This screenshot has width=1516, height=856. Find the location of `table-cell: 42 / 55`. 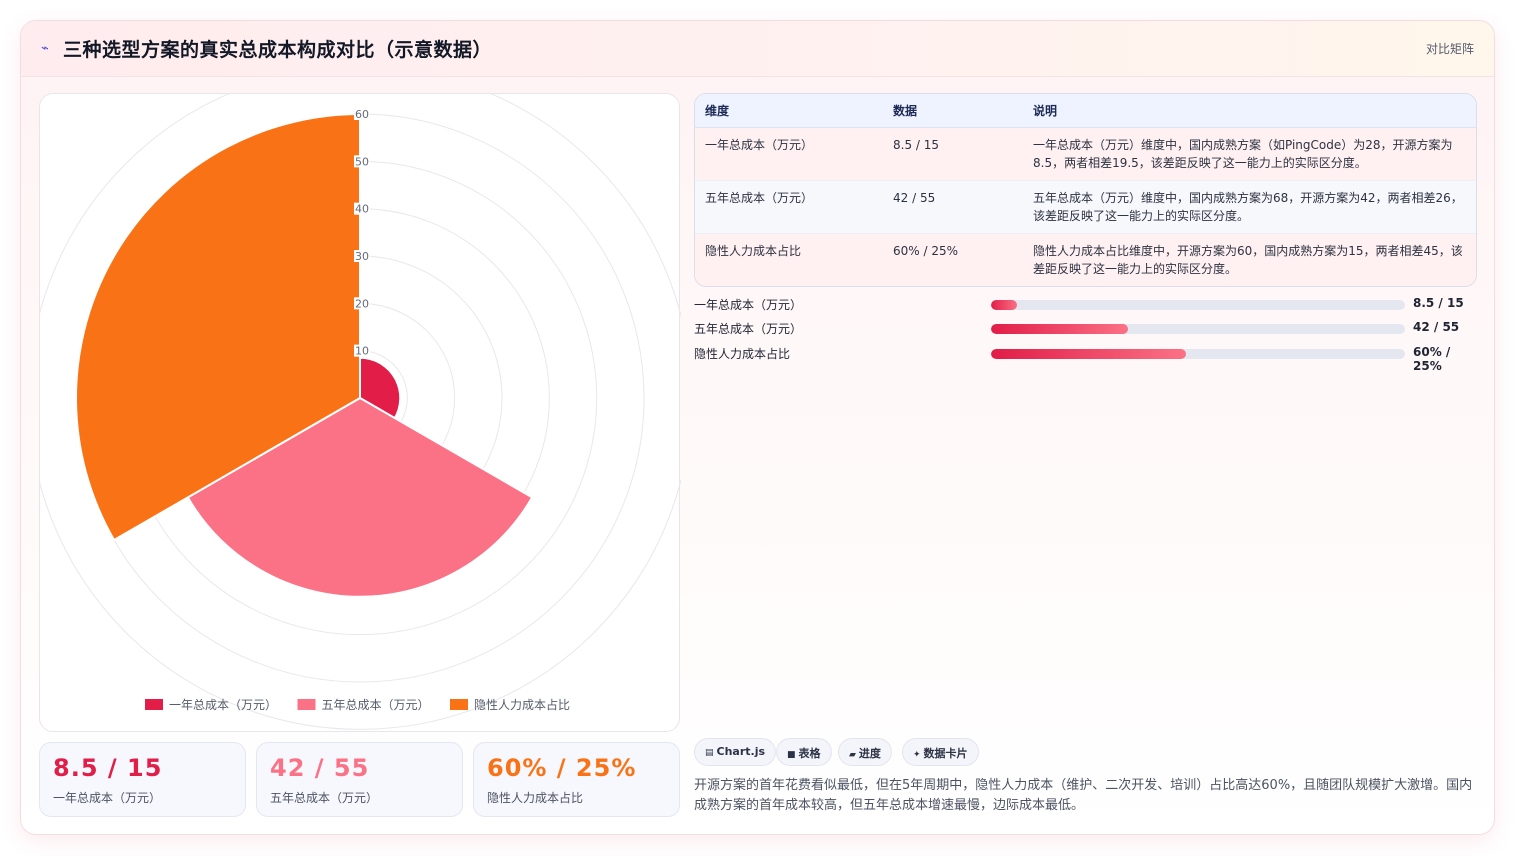

table-cell: 42 / 55 is located at coordinates (953, 207).